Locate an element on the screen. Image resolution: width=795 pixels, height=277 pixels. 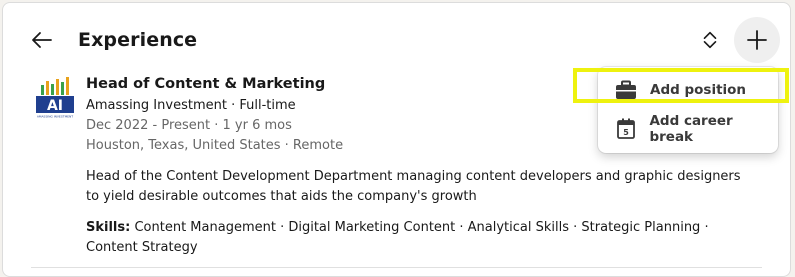
add-career-break-label: Add career break is located at coordinates (691, 129).